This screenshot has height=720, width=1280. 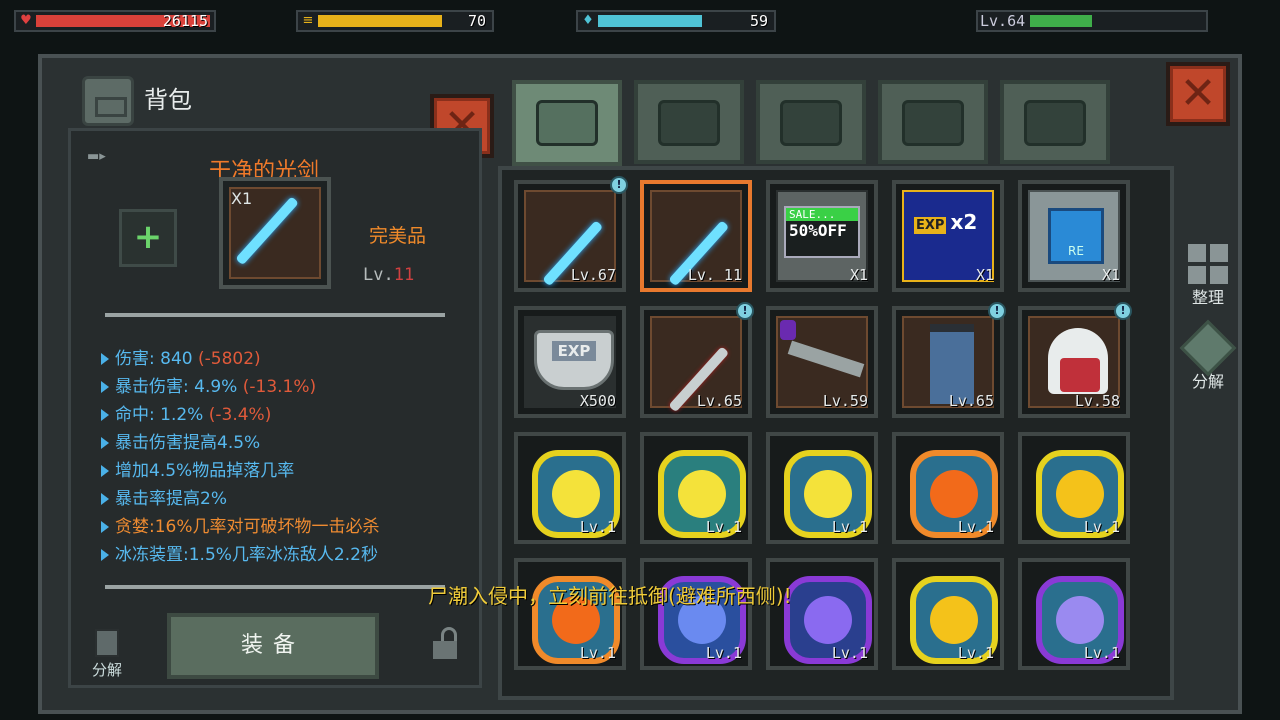 What do you see at coordinates (1074, 236) in the screenshot?
I see `inventory-slot: RE X1` at bounding box center [1074, 236].